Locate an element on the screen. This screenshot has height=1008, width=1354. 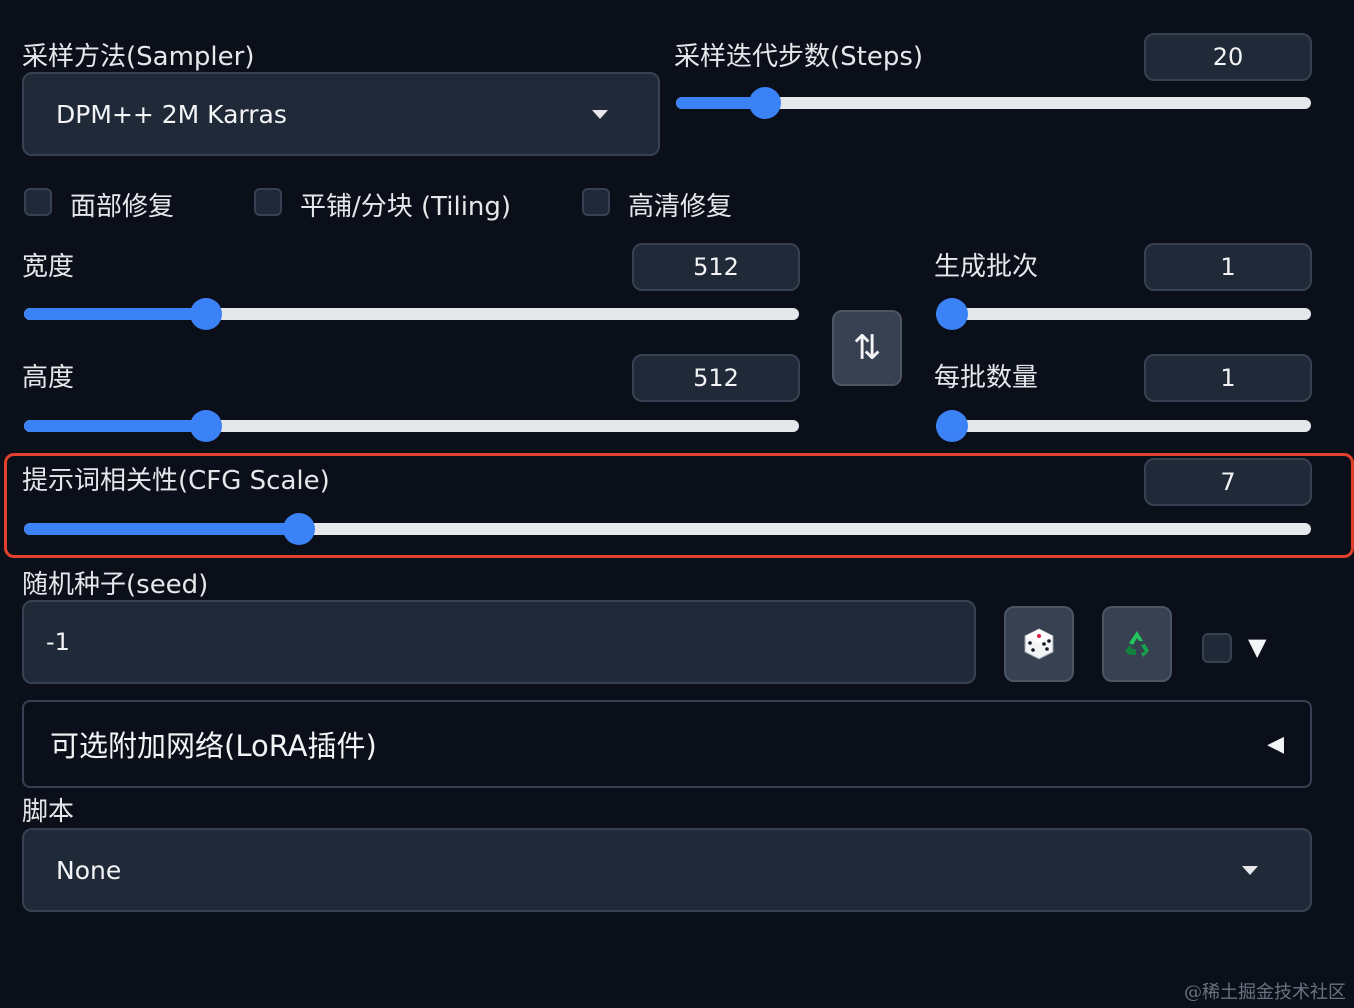
dice-icon is located at coordinates (1039, 644).